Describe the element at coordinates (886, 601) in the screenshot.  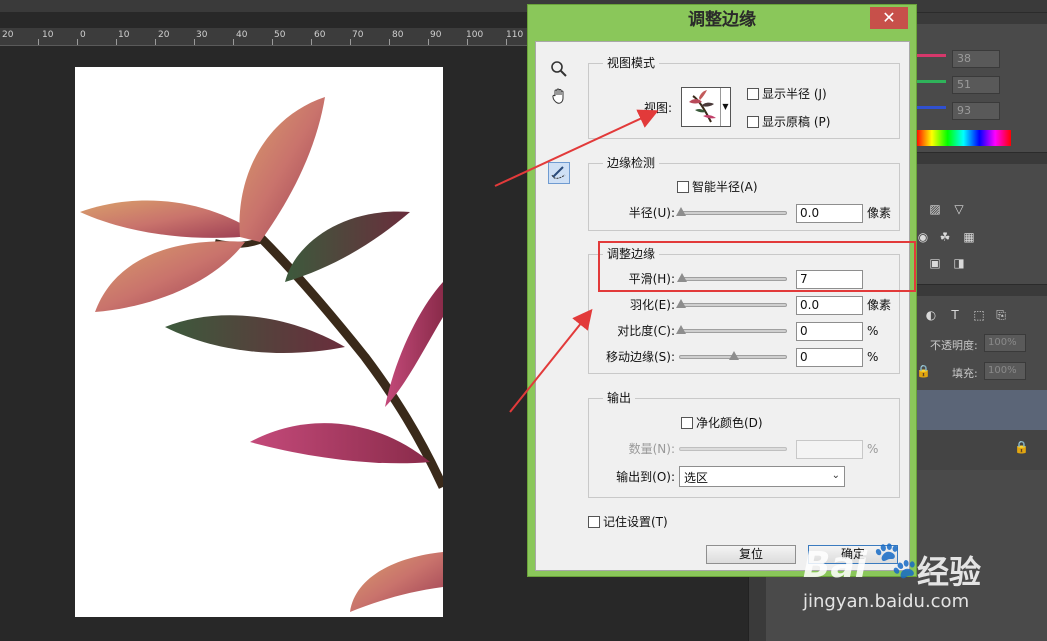
I see `watermark-url: jingyan.baidu.com` at that location.